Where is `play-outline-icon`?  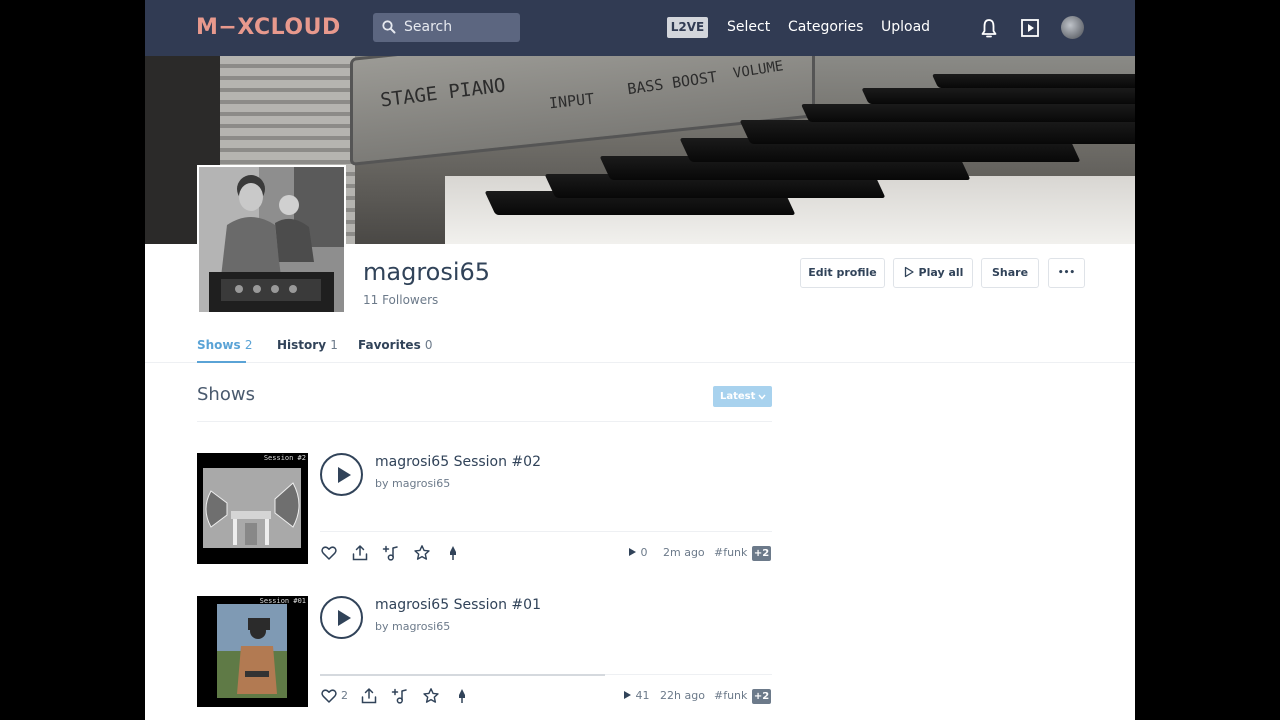 play-outline-icon is located at coordinates (909, 272).